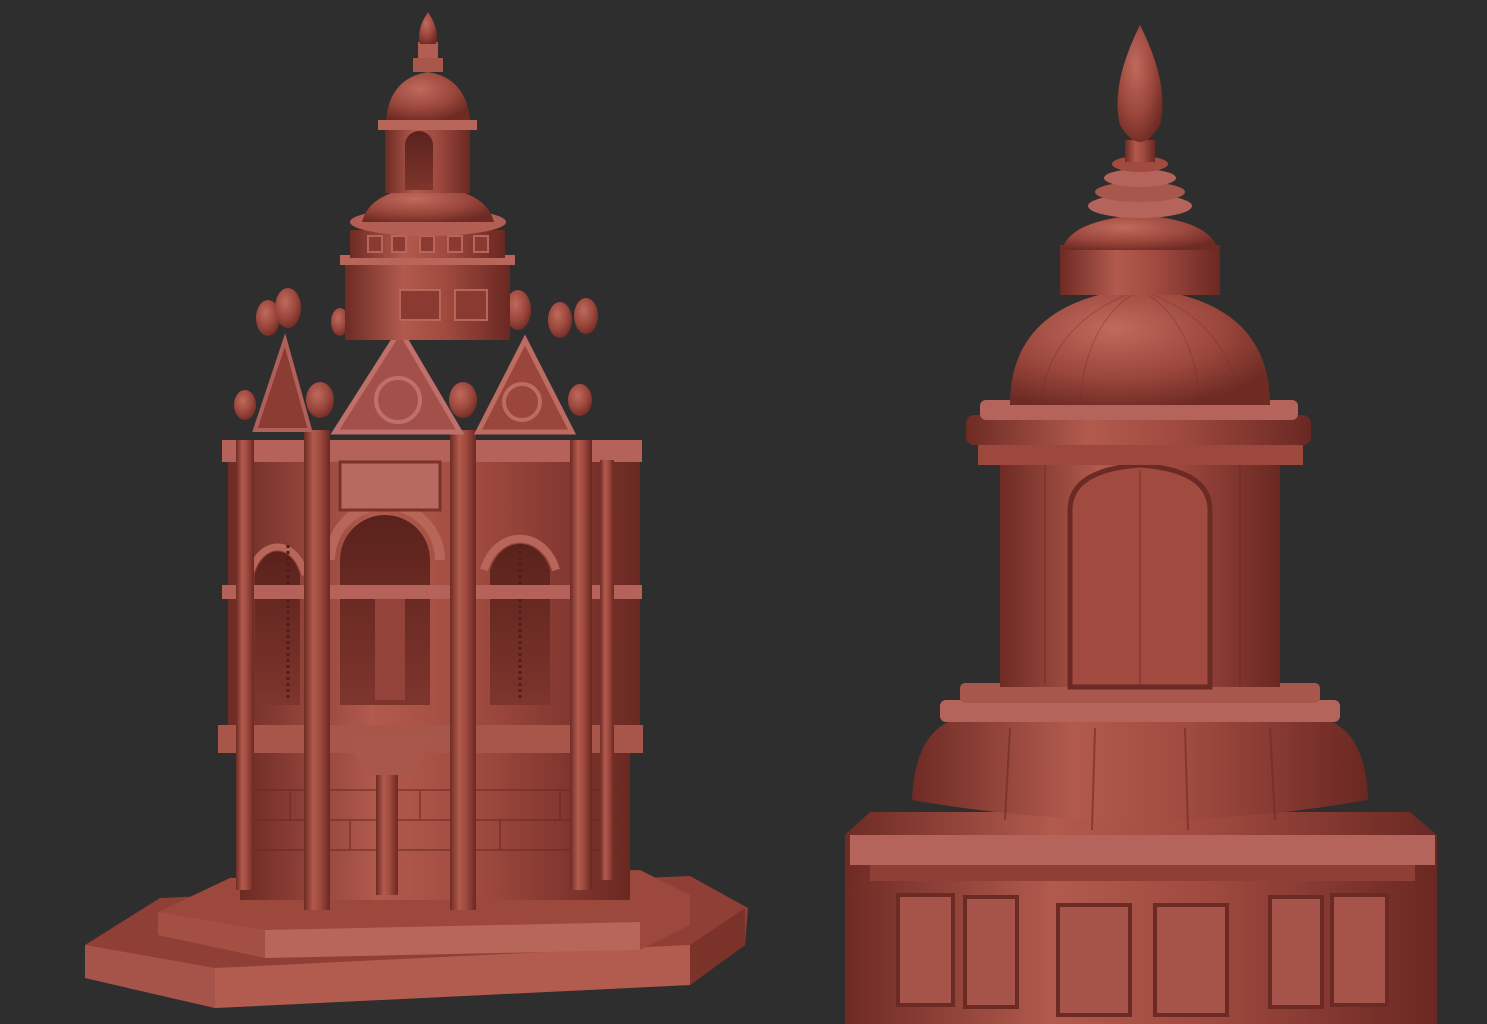  What do you see at coordinates (390, 486) in the screenshot?
I see `frieze-panel` at bounding box center [390, 486].